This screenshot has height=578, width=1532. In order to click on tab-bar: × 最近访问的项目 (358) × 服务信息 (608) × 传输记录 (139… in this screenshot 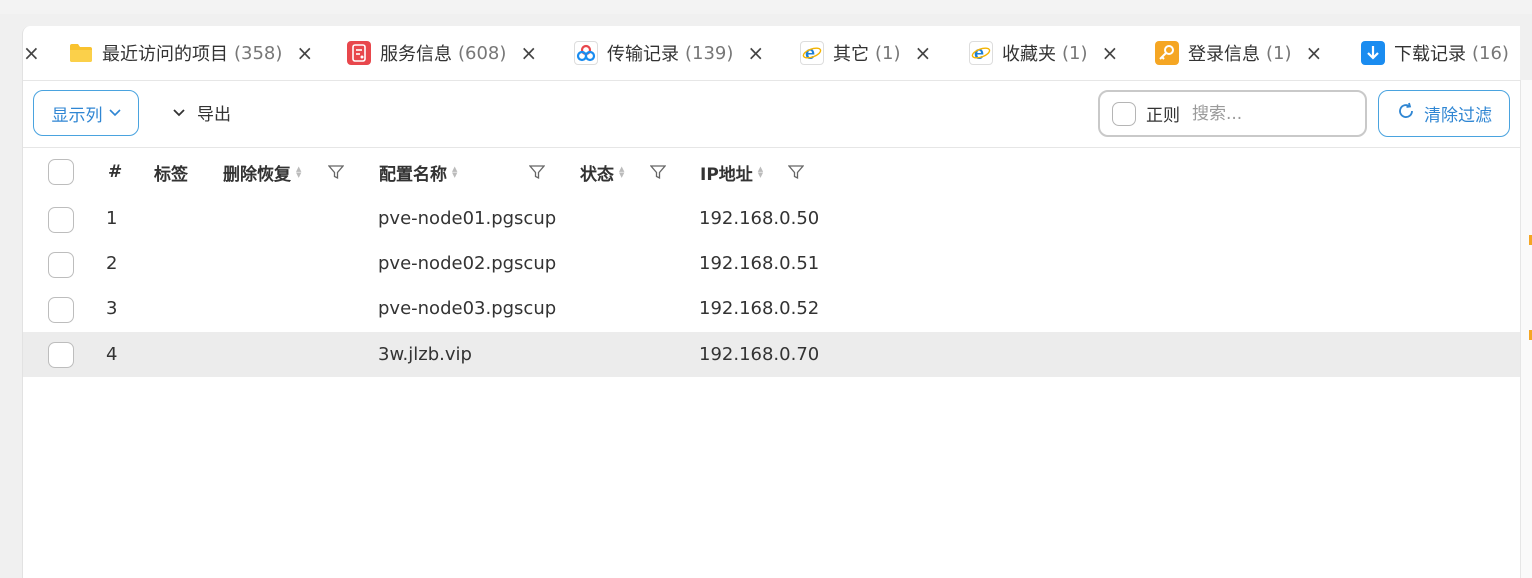, I will do `click(772, 53)`.